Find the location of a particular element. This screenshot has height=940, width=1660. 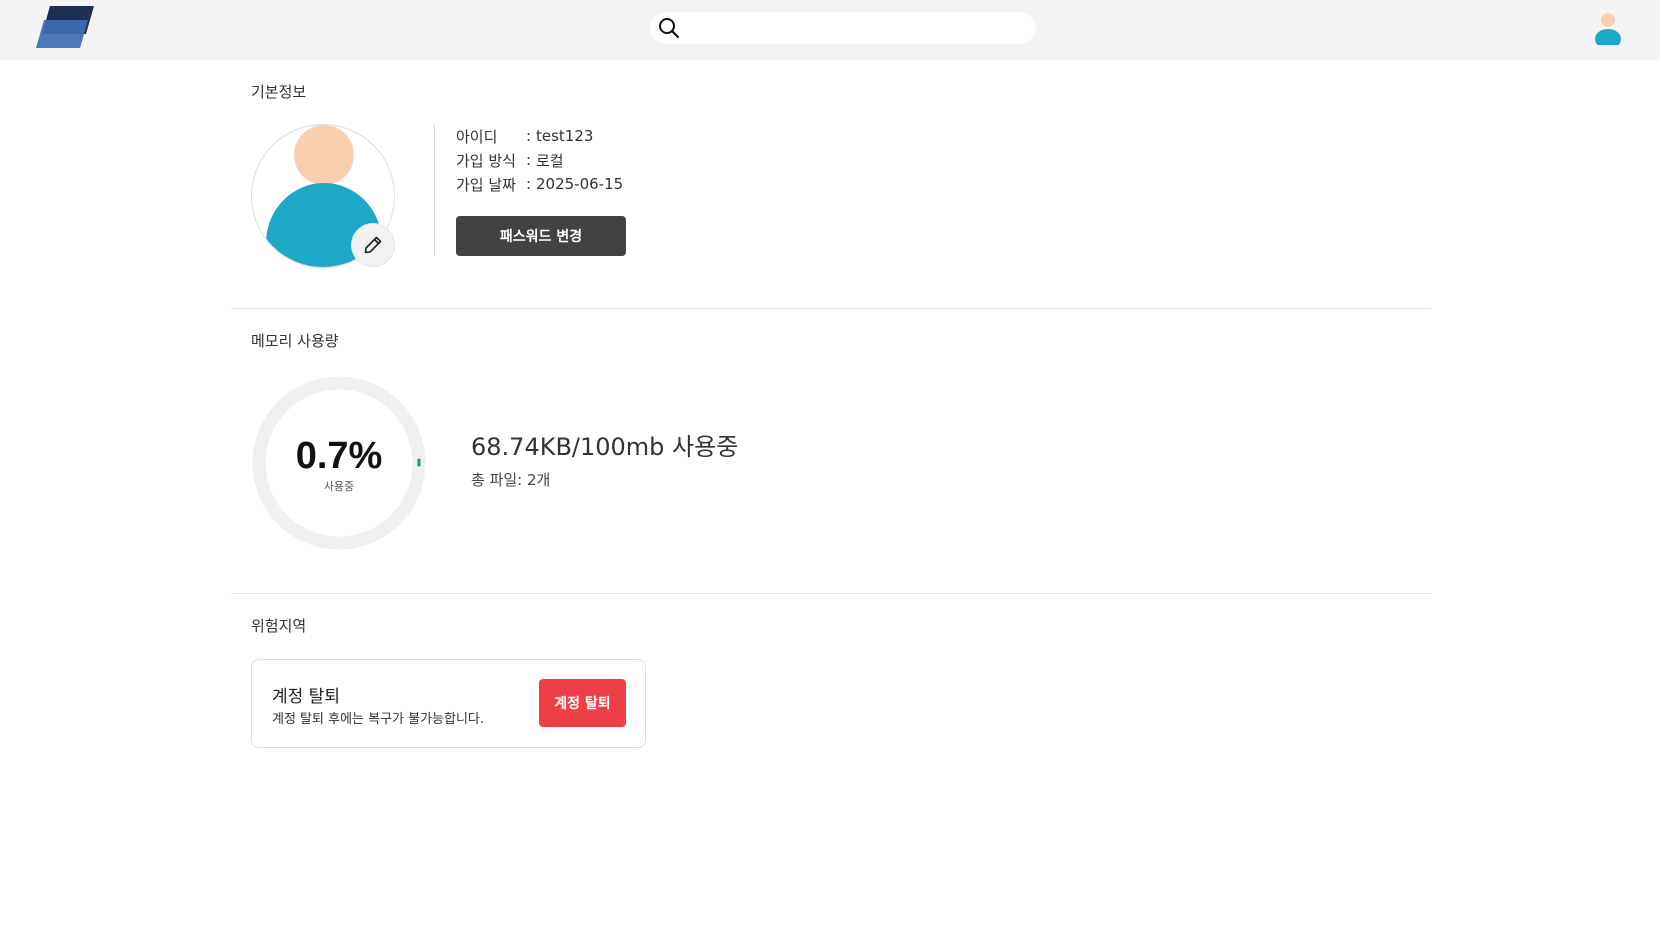

change-password-button: 패스워드 변경 is located at coordinates (541, 236).